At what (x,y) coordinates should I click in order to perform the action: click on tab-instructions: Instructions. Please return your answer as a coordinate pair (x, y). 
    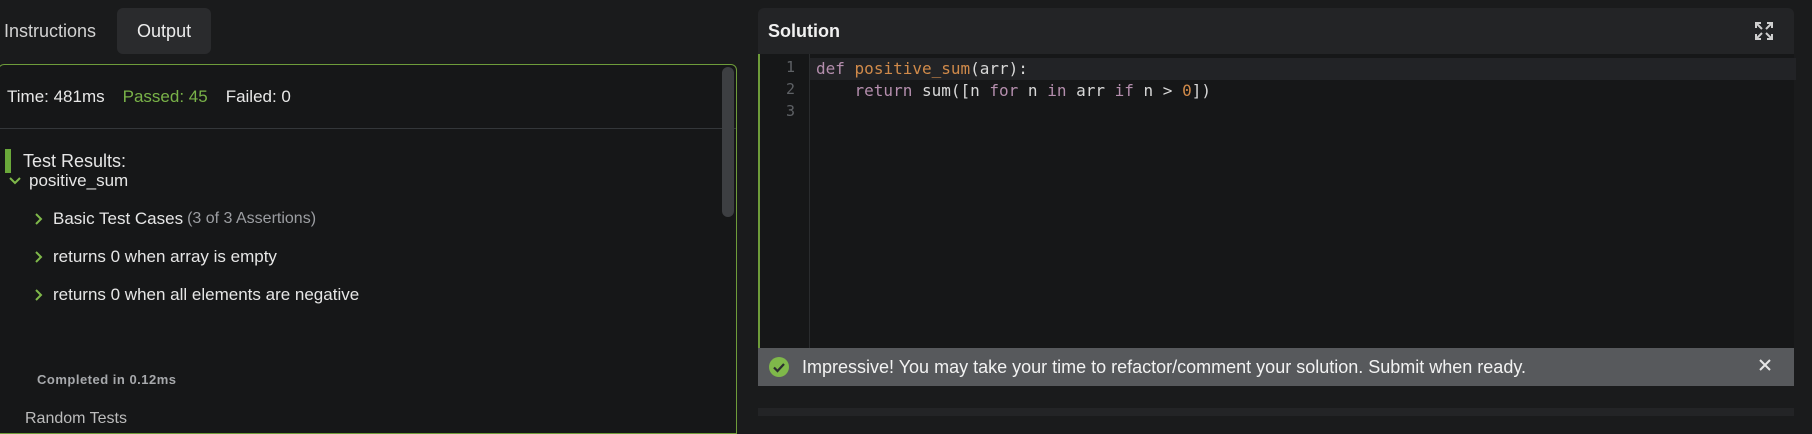
    Looking at the image, I should click on (57, 31).